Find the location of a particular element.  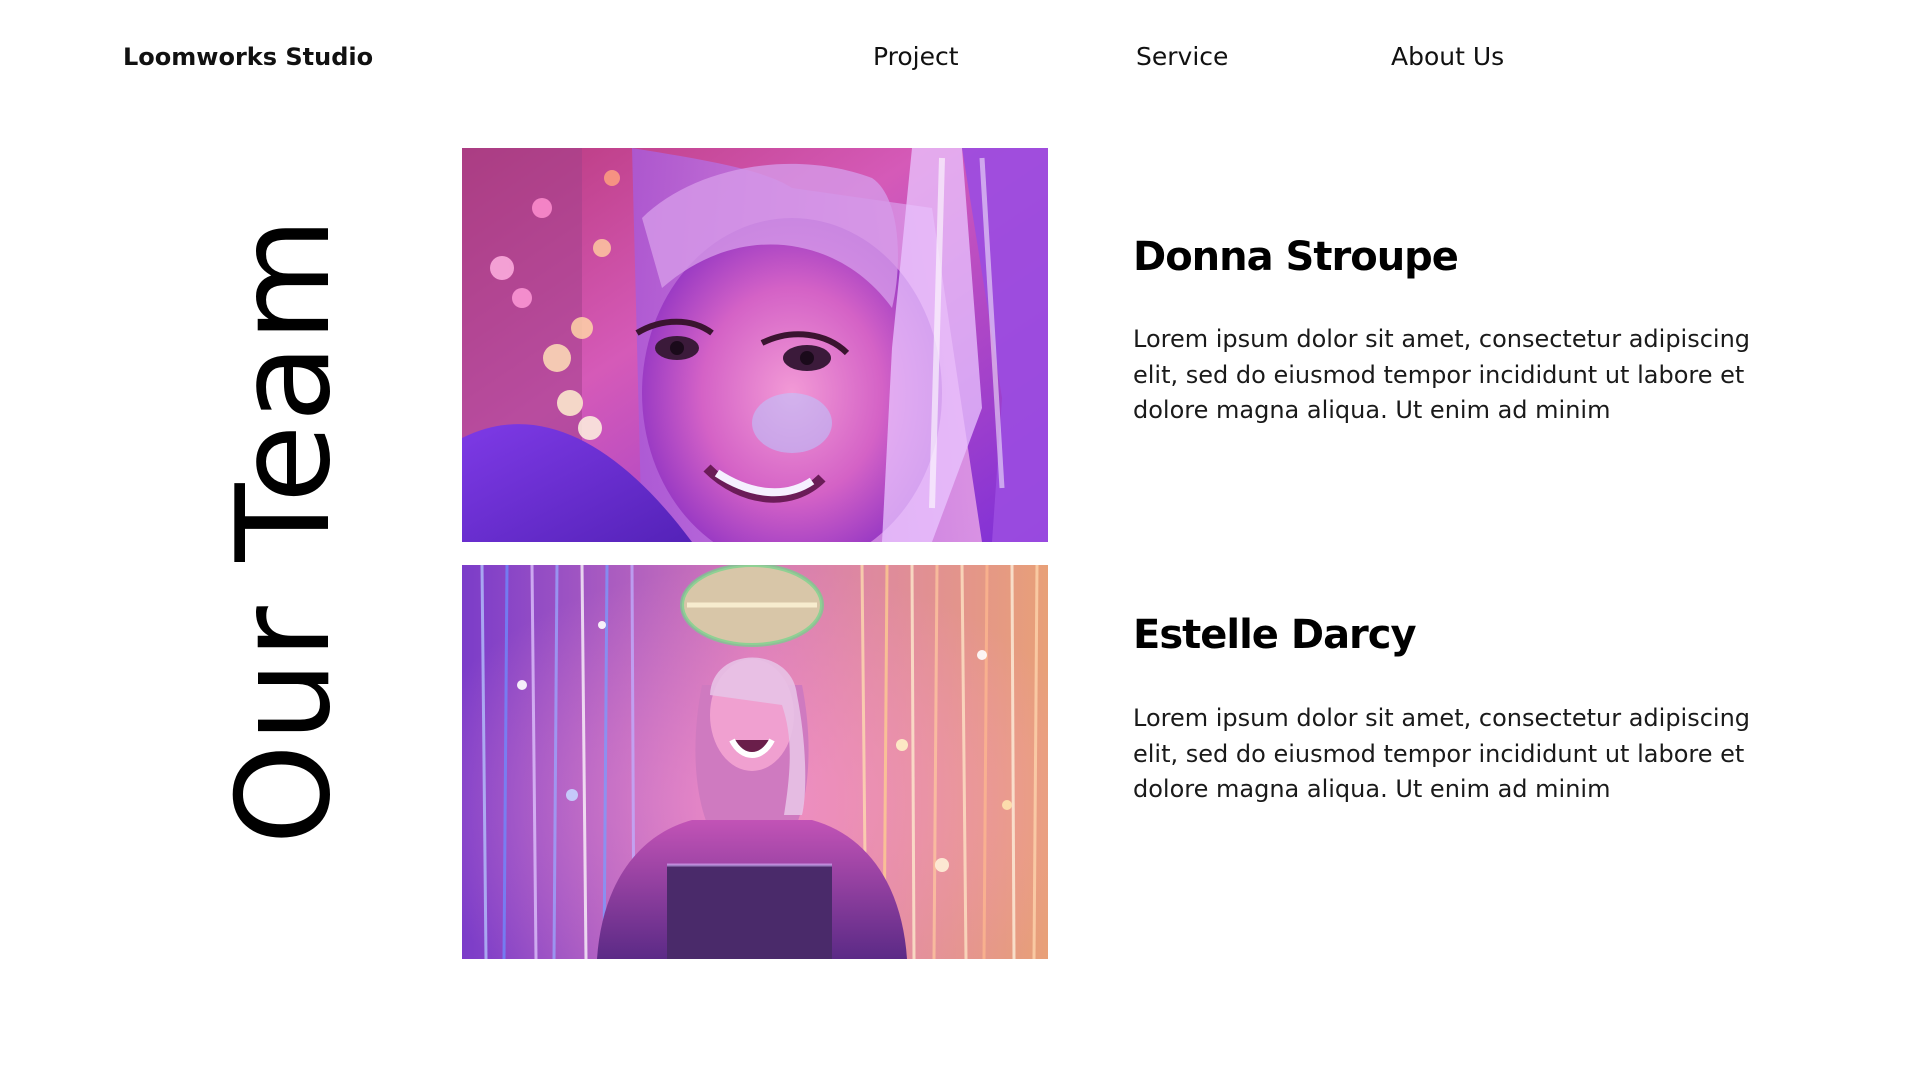

nav-link-service: Service is located at coordinates (1182, 57).